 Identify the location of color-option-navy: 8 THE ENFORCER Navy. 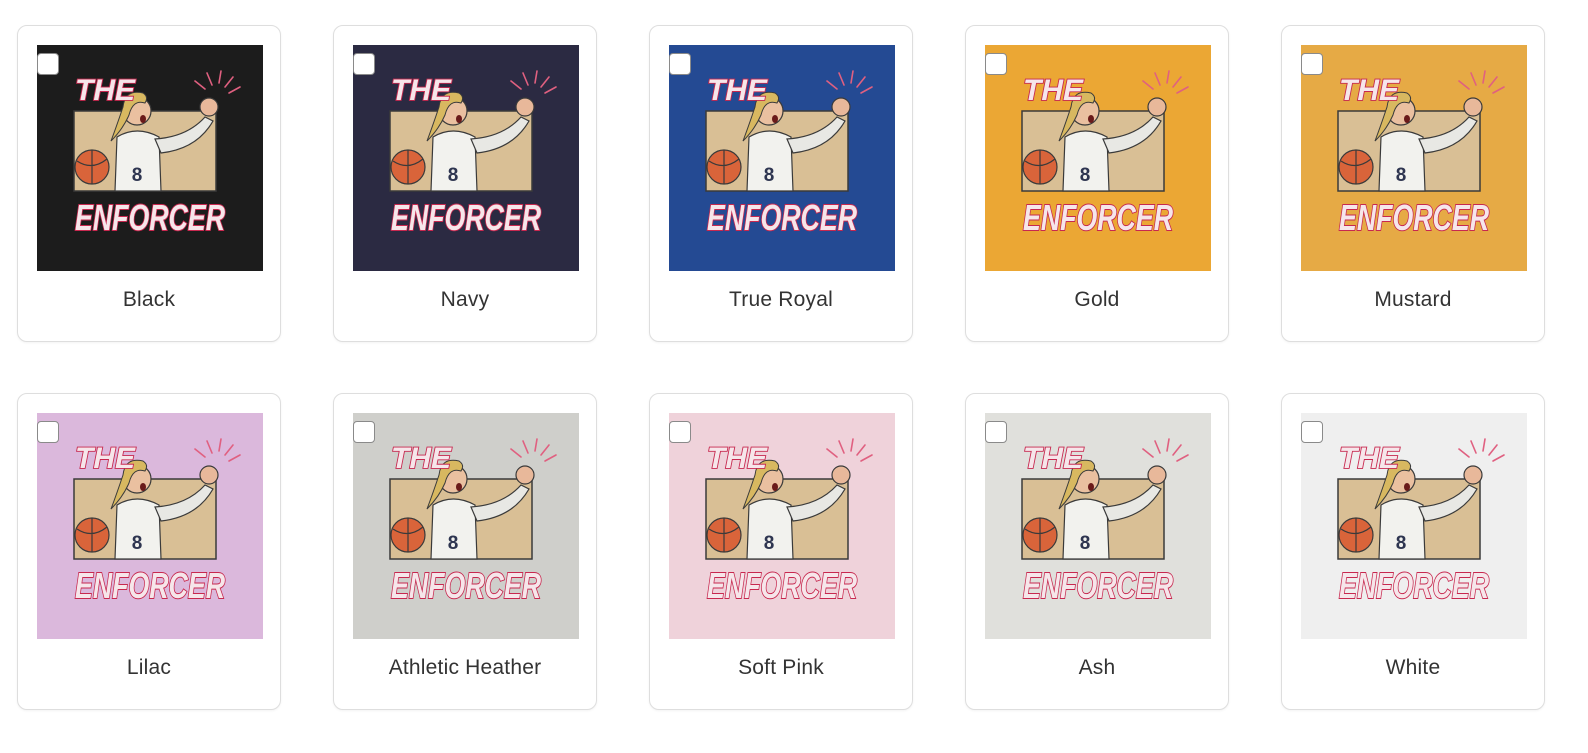
(465, 183).